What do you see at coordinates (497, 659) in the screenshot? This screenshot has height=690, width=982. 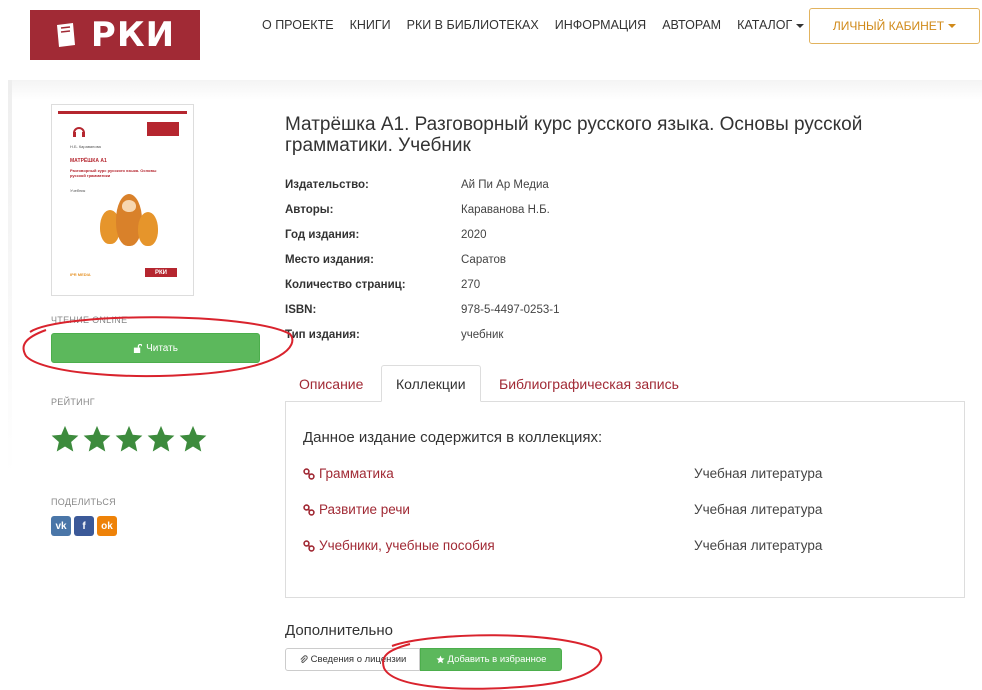 I see `add-to-favorites-label: Добавить в избранное` at bounding box center [497, 659].